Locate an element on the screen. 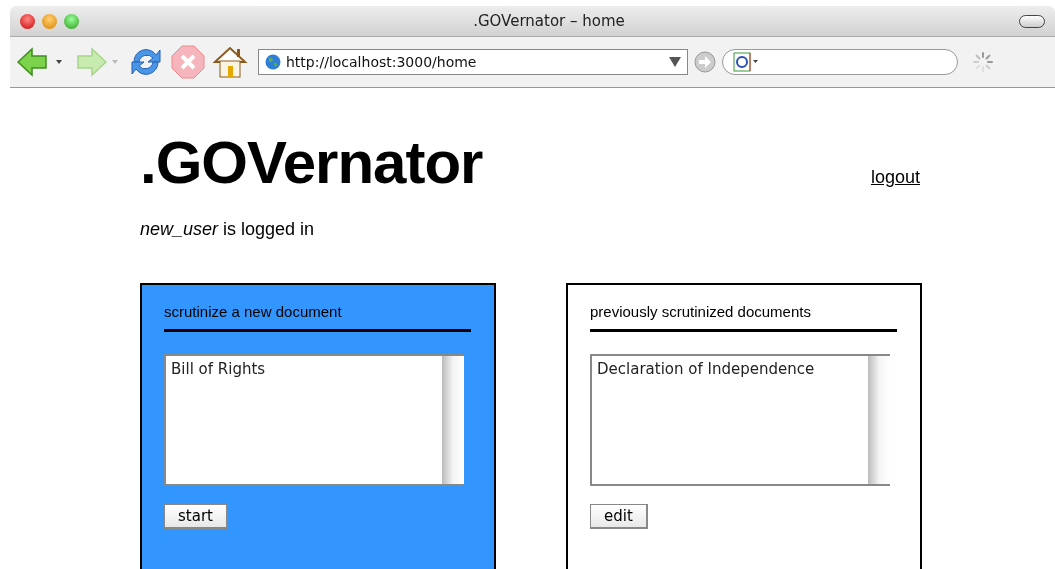 The height and width of the screenshot is (569, 1055). search-engine-icon is located at coordinates (746, 62).